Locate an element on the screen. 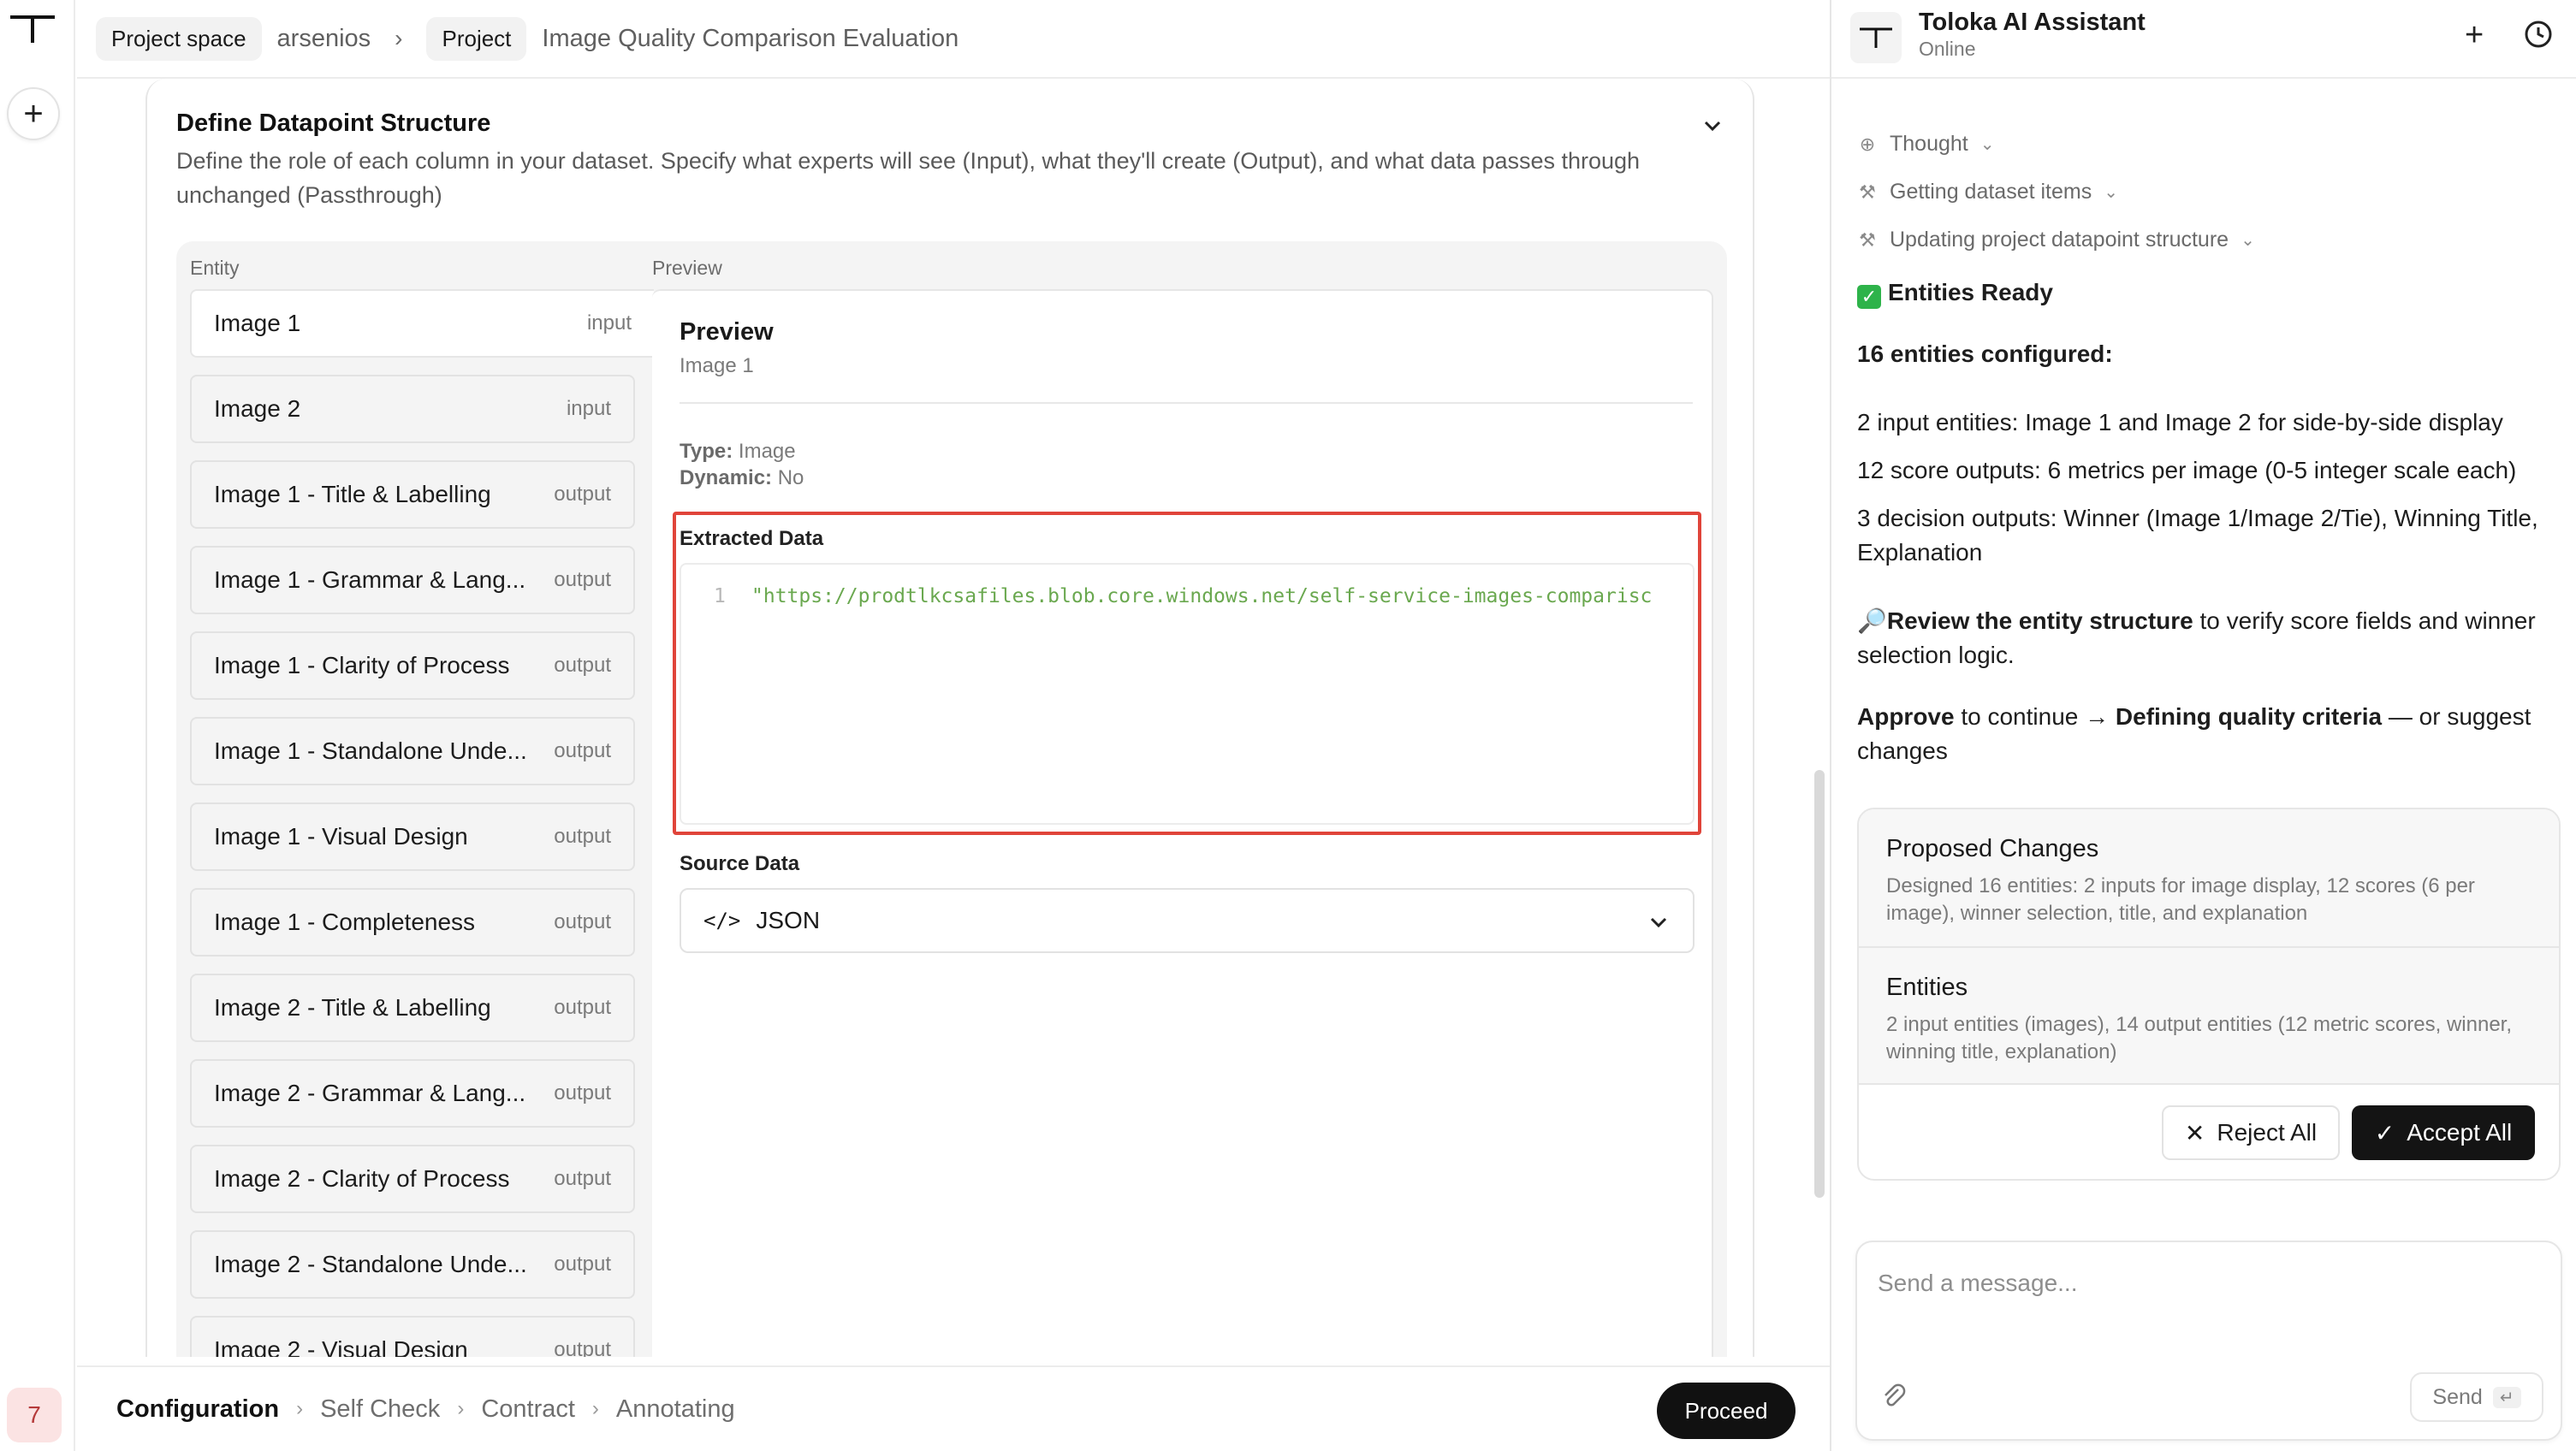  entity-row: Image 1 input is located at coordinates (422, 323).